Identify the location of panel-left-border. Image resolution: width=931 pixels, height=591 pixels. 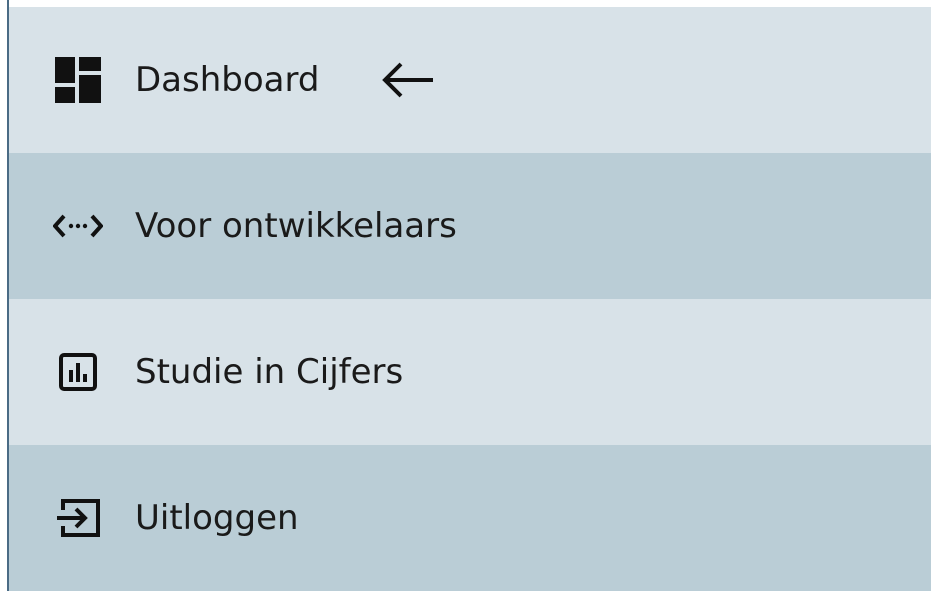
(4, 295).